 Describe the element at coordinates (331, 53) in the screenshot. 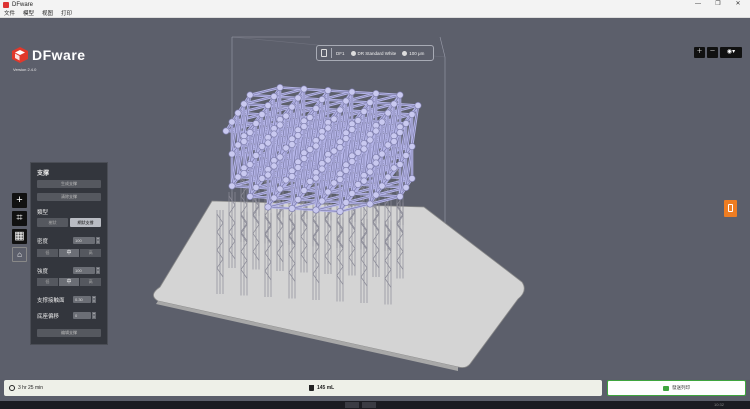

I see `divider` at that location.